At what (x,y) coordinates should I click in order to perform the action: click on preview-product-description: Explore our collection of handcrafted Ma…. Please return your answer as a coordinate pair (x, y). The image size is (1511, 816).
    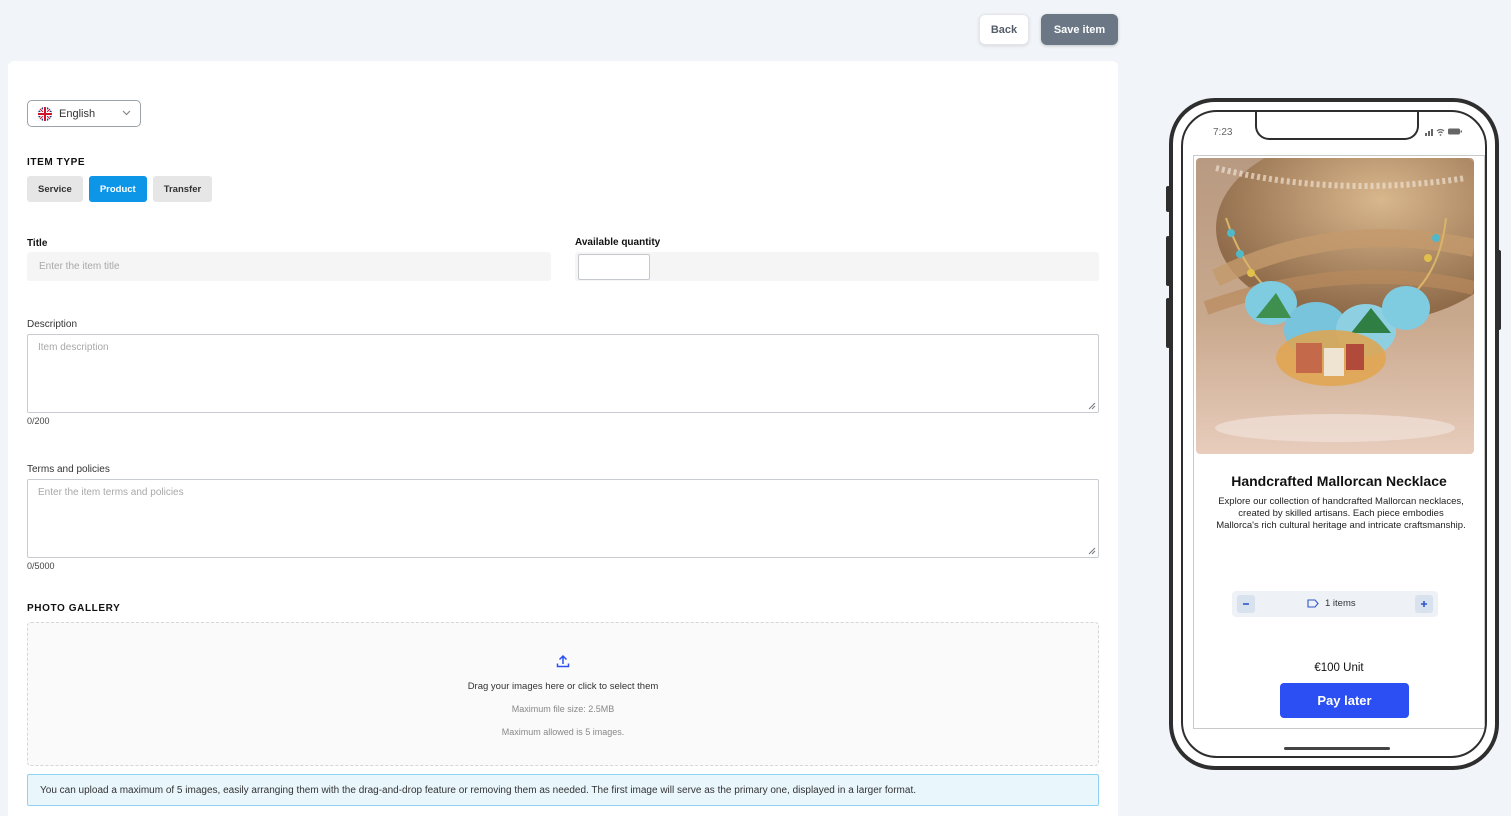
    Looking at the image, I should click on (1341, 513).